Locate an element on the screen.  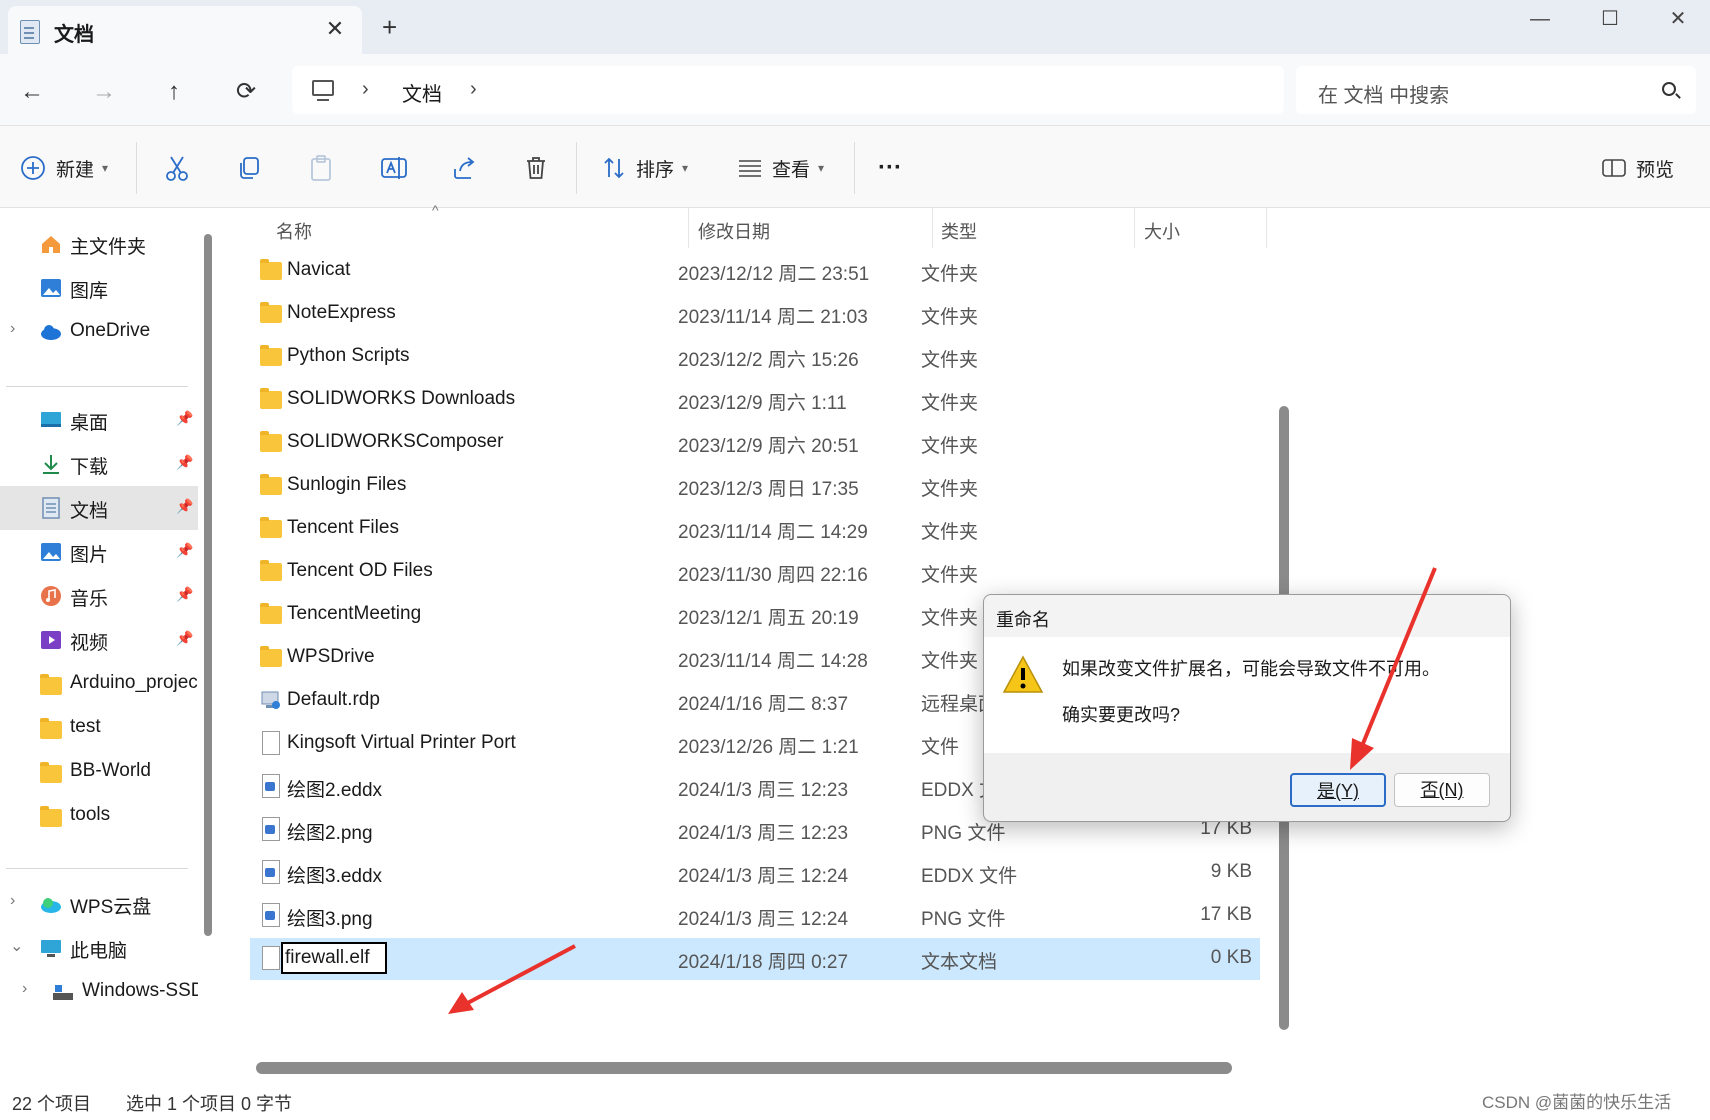
rename-input: firewall.elf is located at coordinates (334, 958).